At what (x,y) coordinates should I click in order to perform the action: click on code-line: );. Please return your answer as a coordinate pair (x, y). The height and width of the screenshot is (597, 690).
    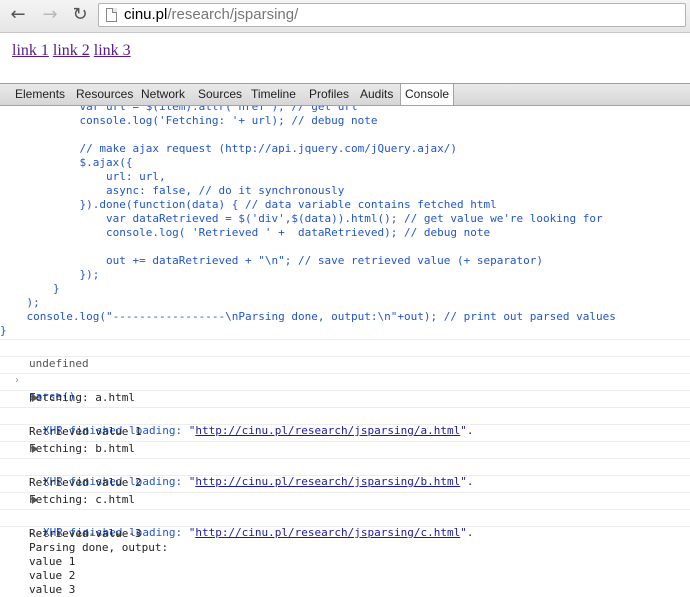
    Looking at the image, I should click on (20, 302).